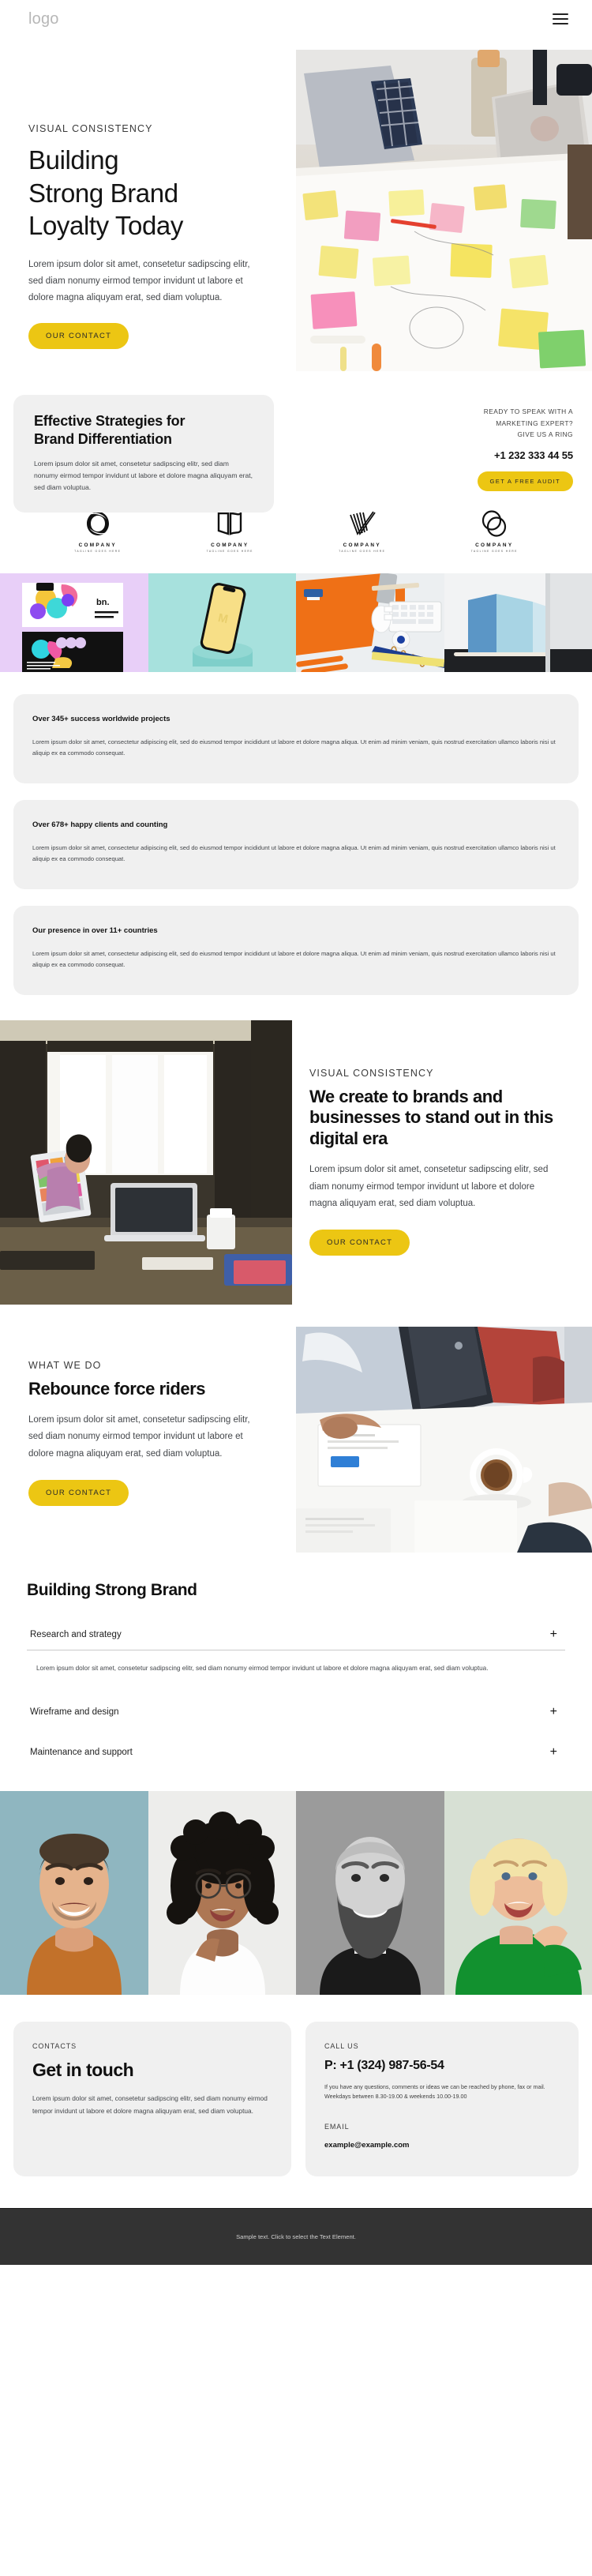  I want to click on stat-title: Over 345+ success worldwide projects, so click(101, 719).